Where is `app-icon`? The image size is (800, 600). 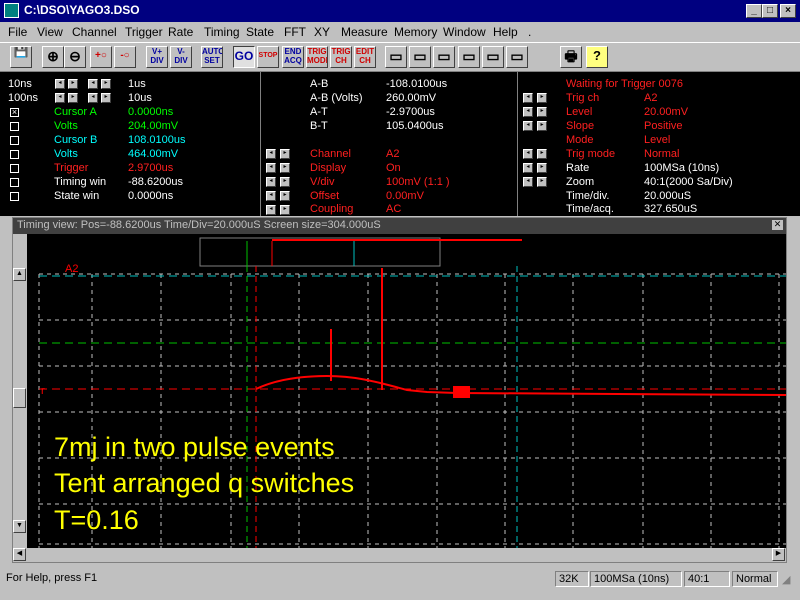
app-icon is located at coordinates (11, 10).